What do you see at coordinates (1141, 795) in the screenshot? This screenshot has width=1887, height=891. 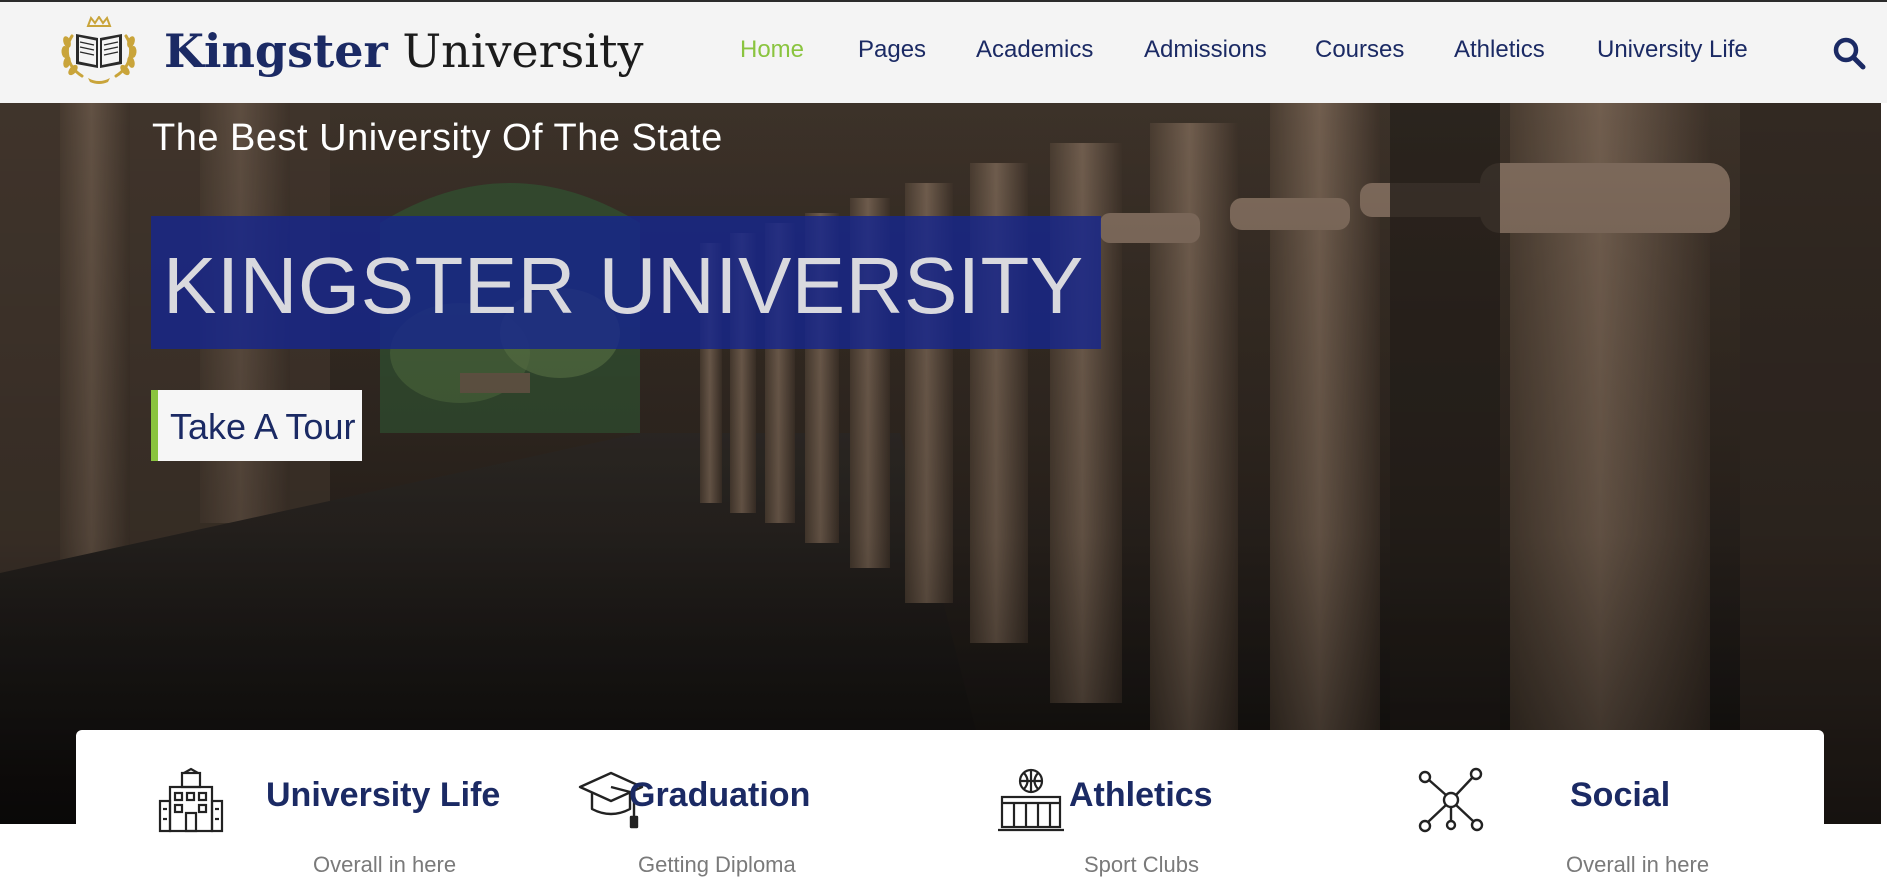 I see `feature-title: Athletics` at bounding box center [1141, 795].